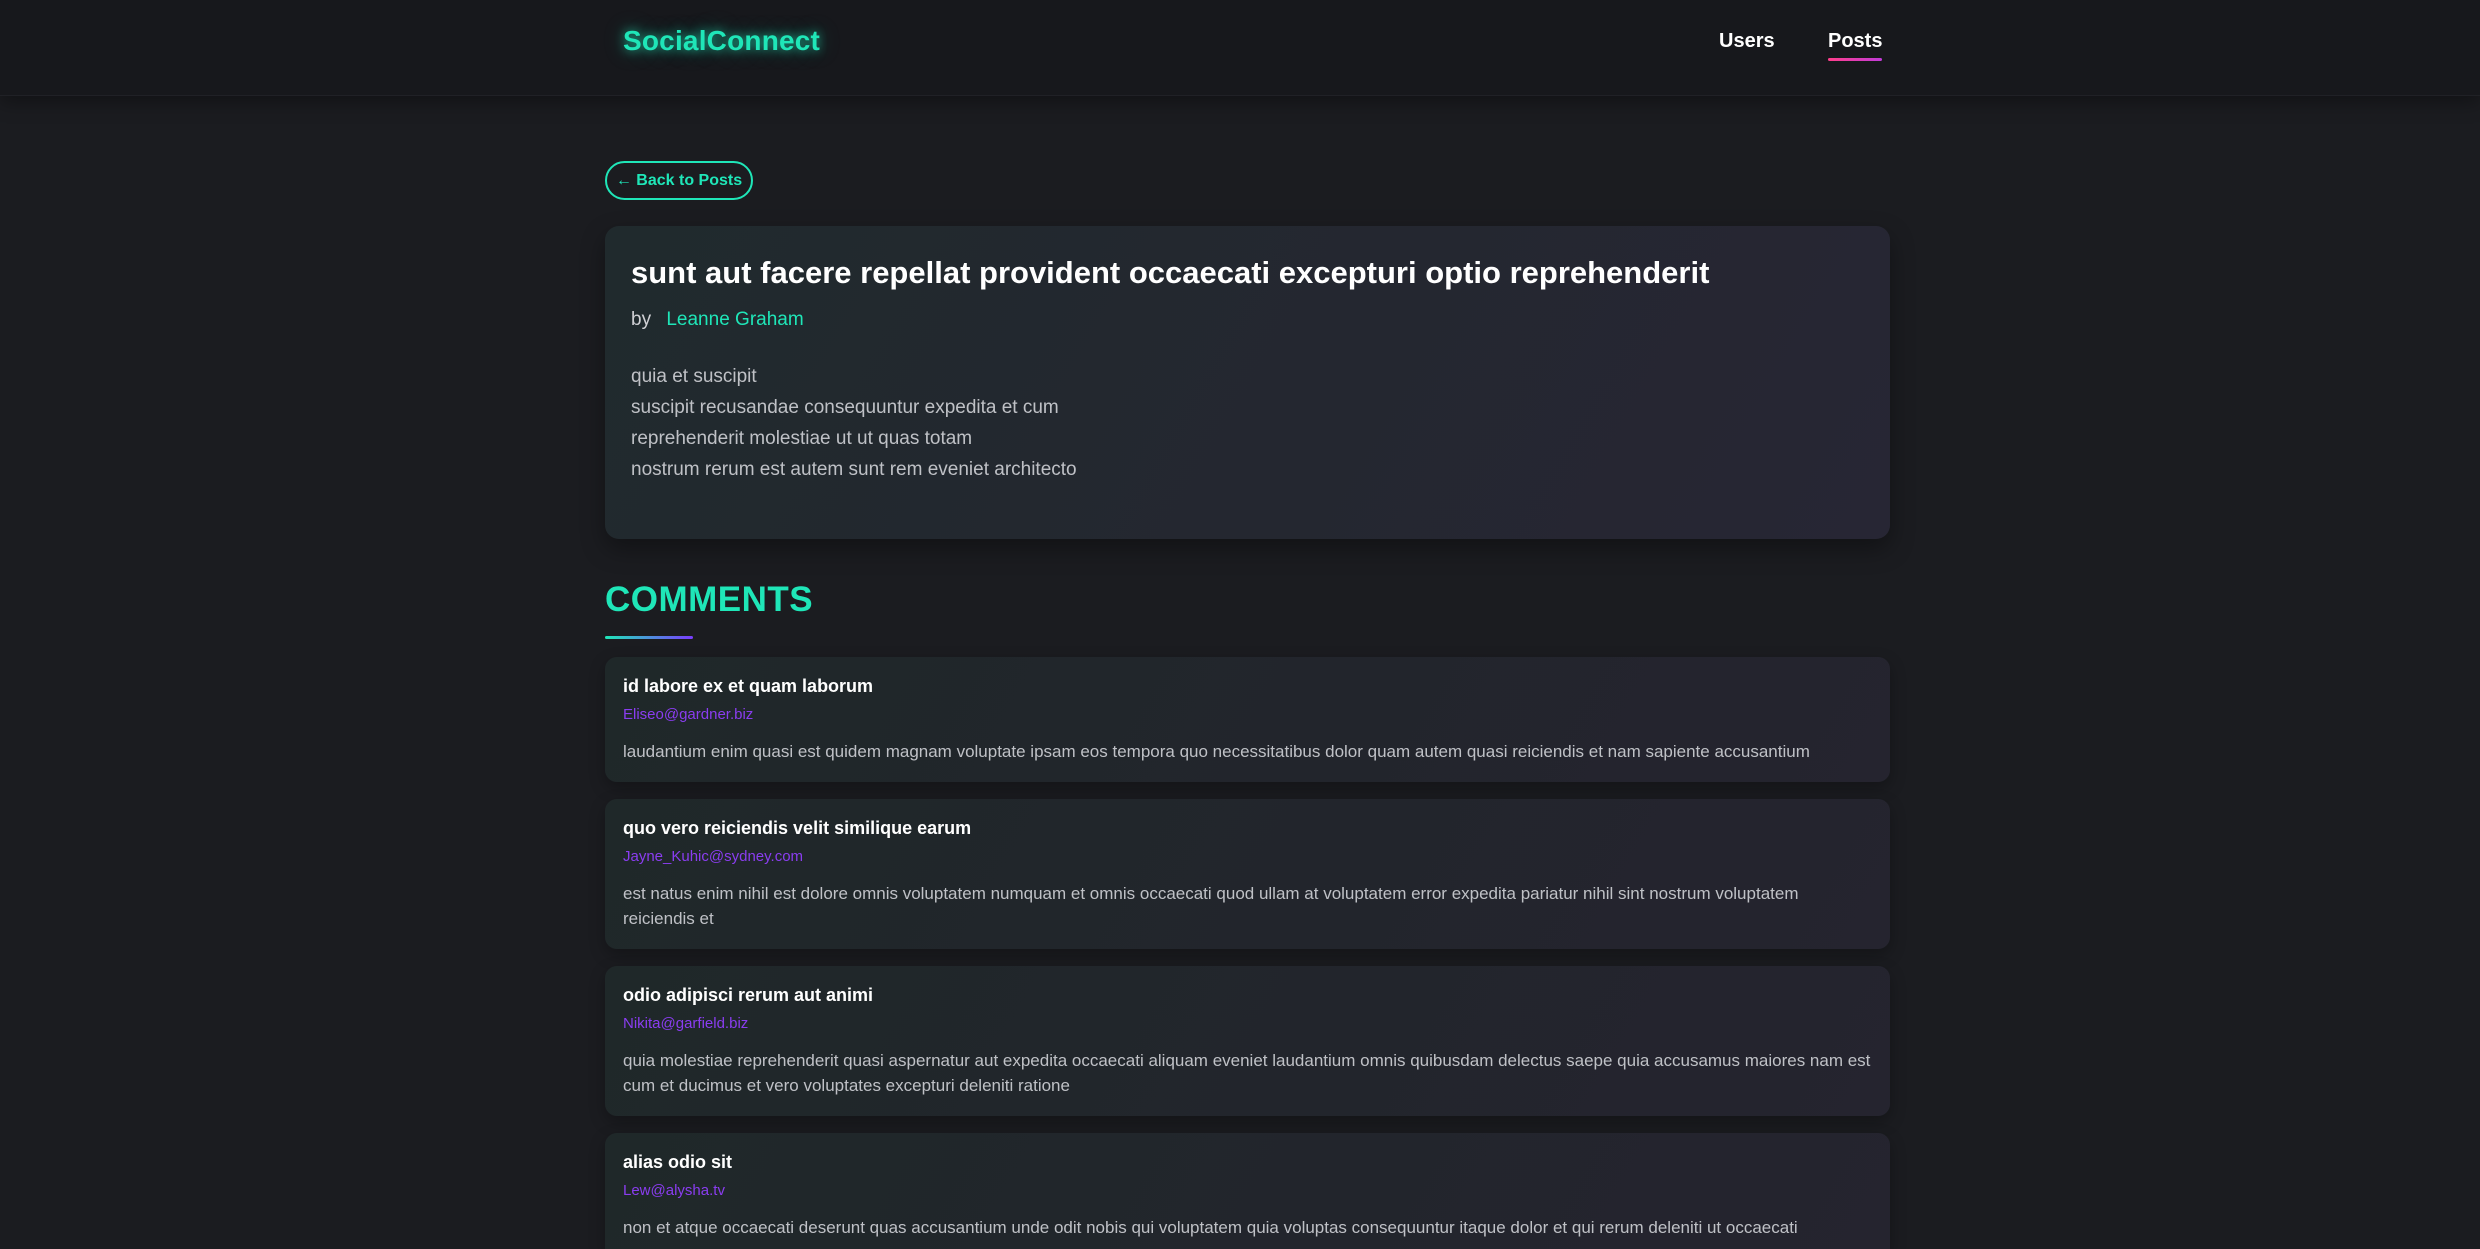 The image size is (2480, 1249). Describe the element at coordinates (694, 376) in the screenshot. I see `post-body-line: quia et suscipit` at that location.